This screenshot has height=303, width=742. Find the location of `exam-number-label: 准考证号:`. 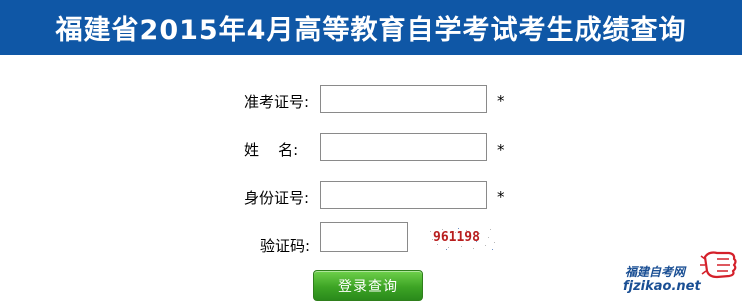

exam-number-label: 准考证号: is located at coordinates (277, 102).